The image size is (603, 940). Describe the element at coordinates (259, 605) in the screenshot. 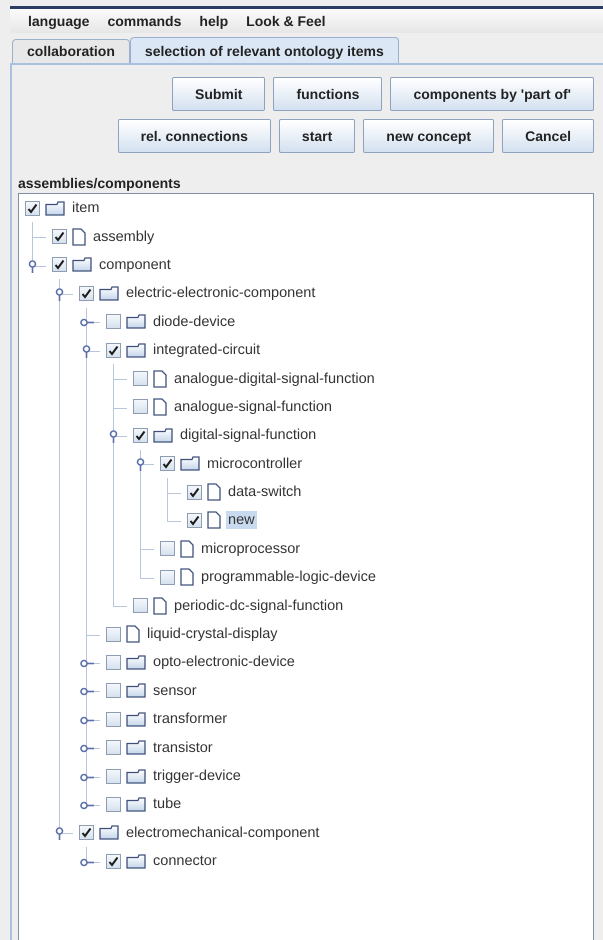

I see `tree-item-label: periodic-dc-signal-function` at that location.